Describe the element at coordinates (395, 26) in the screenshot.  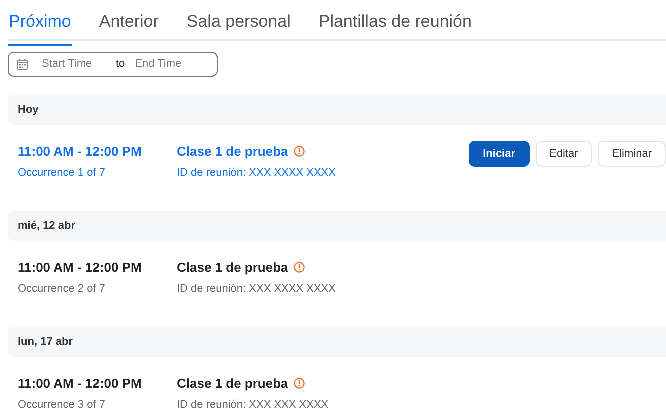
I see `tab: Plantillas de reunión` at that location.